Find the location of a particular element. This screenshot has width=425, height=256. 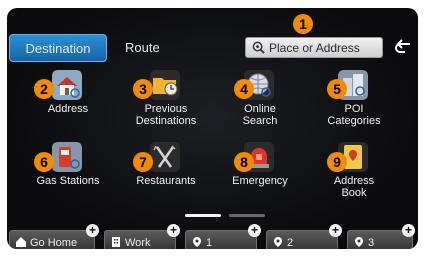

favorite-1-button: 1 + is located at coordinates (223, 236).